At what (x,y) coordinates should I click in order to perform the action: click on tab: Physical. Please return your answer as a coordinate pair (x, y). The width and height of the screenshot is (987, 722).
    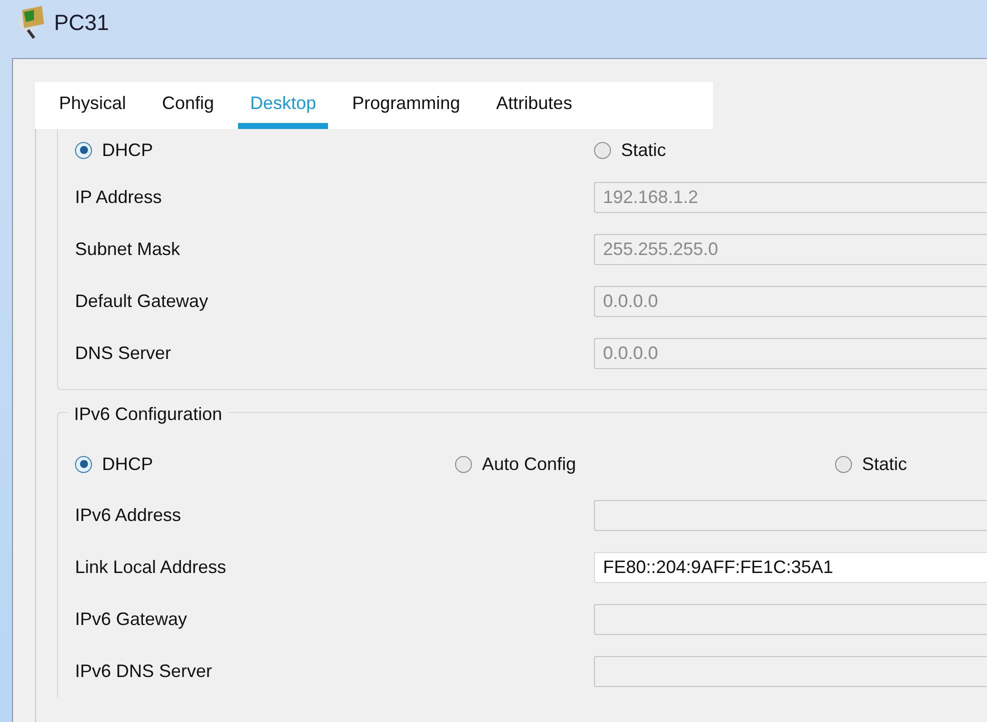
    Looking at the image, I should click on (92, 105).